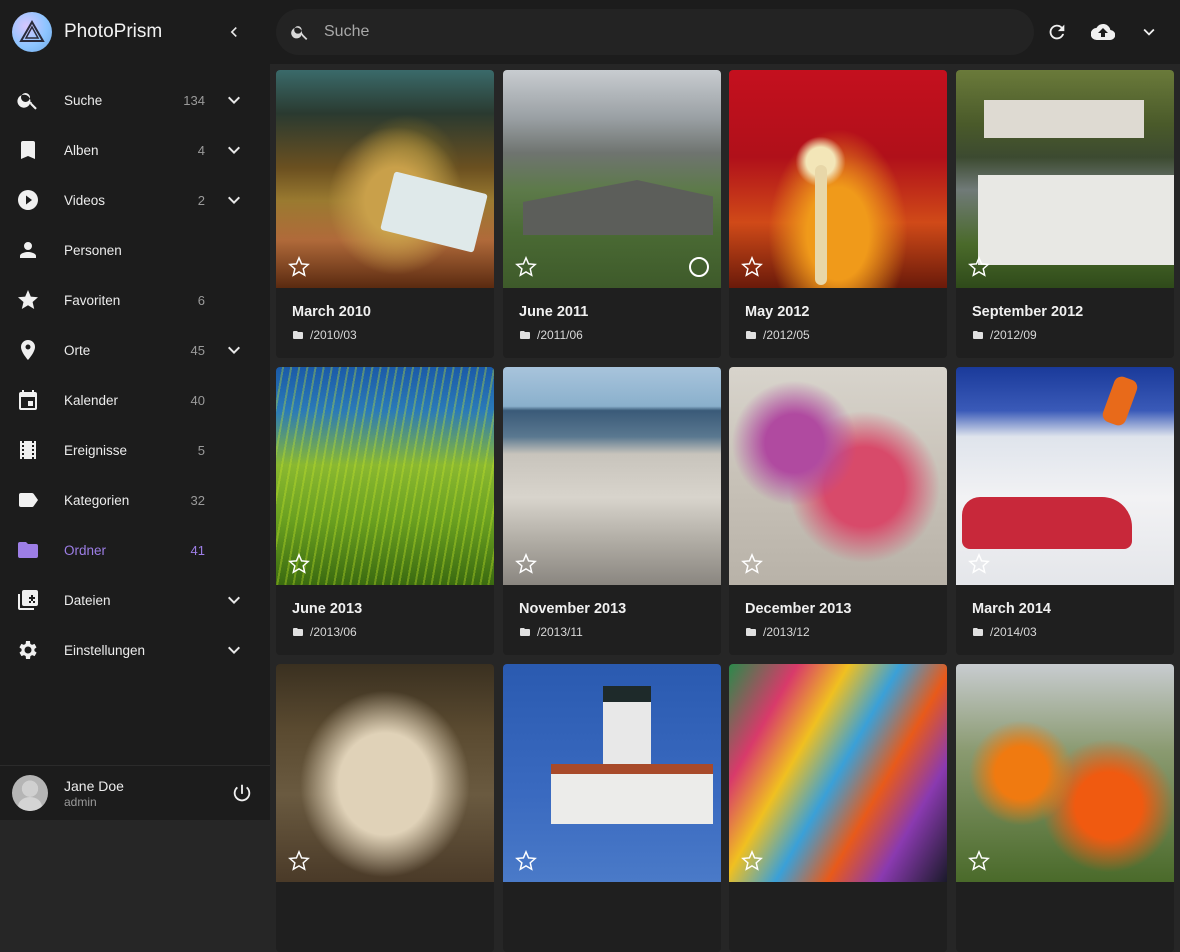  Describe the element at coordinates (92, 300) in the screenshot. I see `sidebar-item-label: Favoriten` at that location.